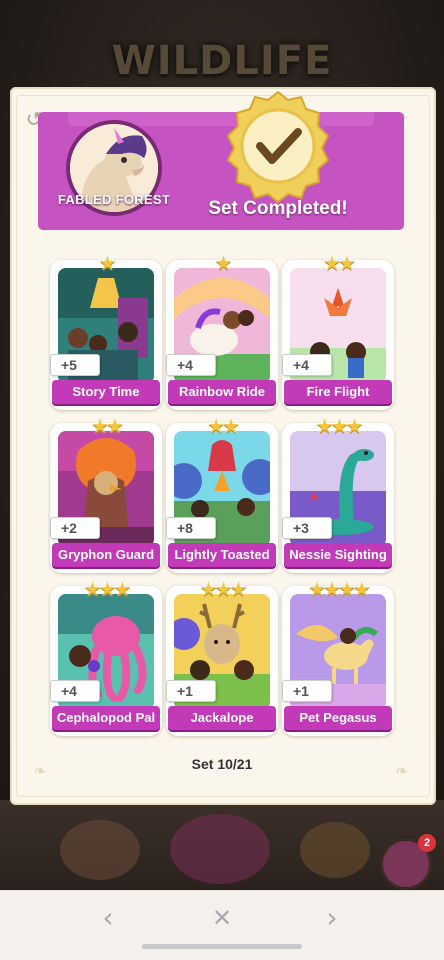  Describe the element at coordinates (222, 392) in the screenshot. I see `card-title: Rainbow Ride` at that location.